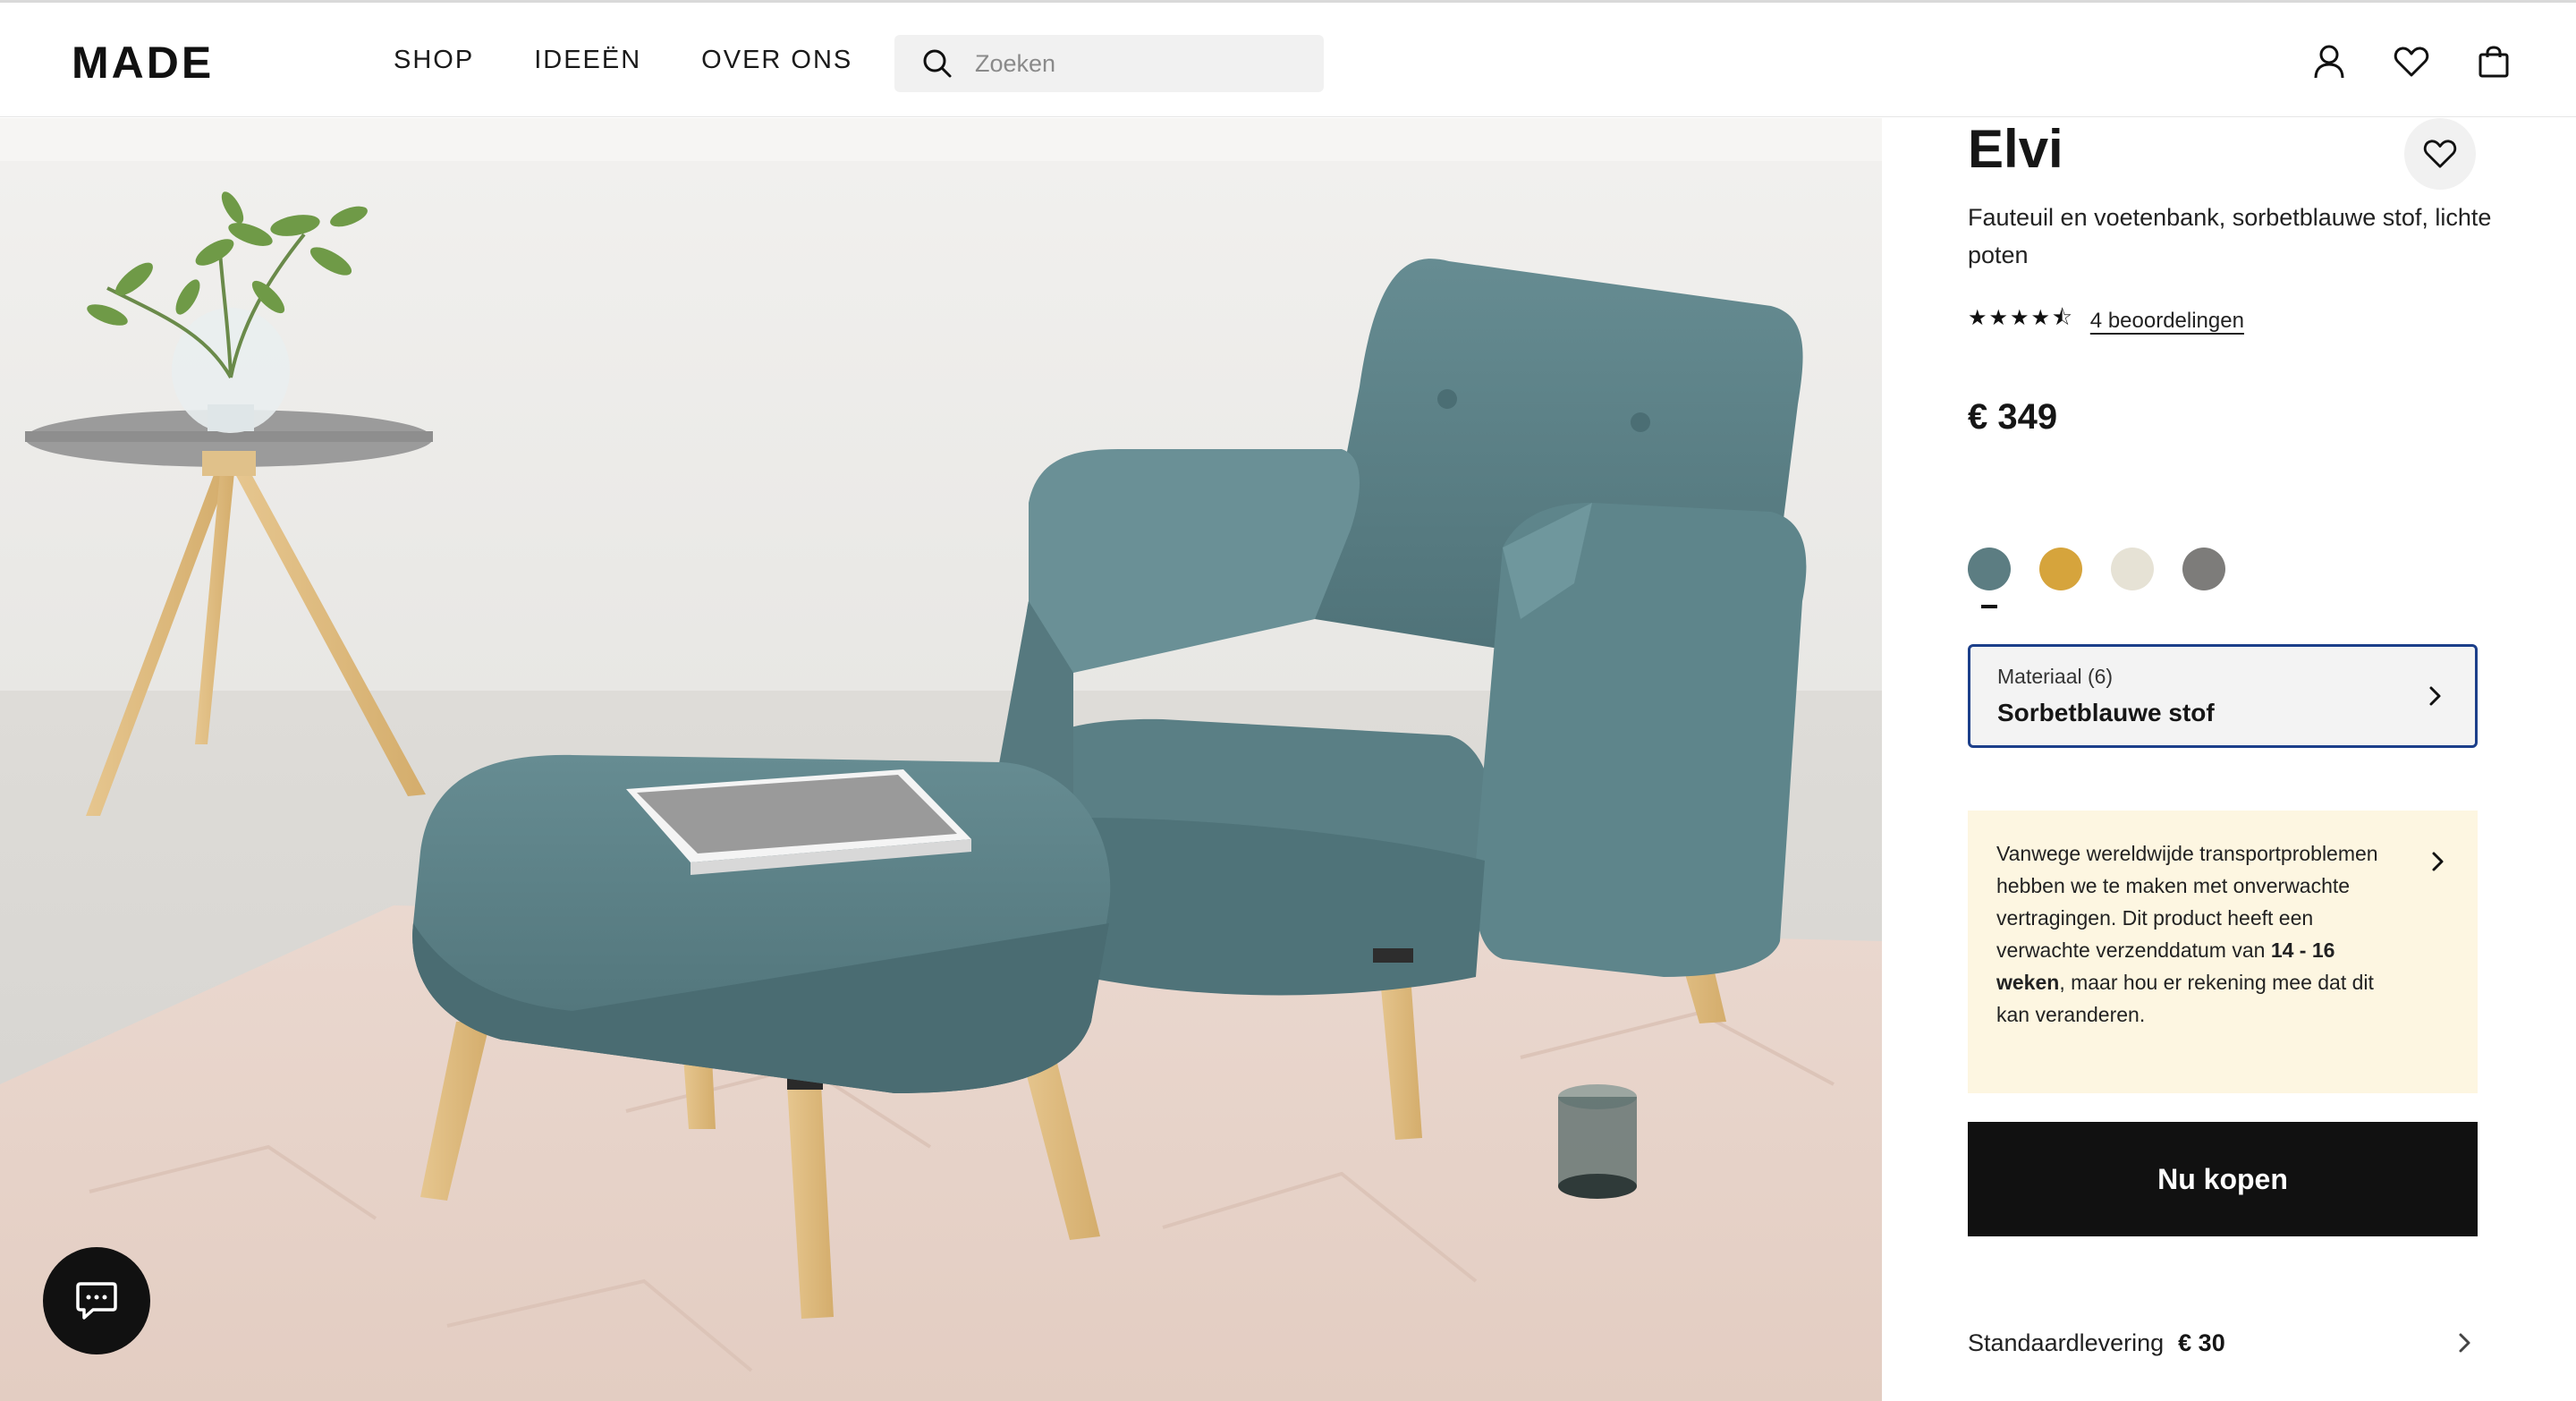  I want to click on shopping-bag-icon, so click(2493, 61).